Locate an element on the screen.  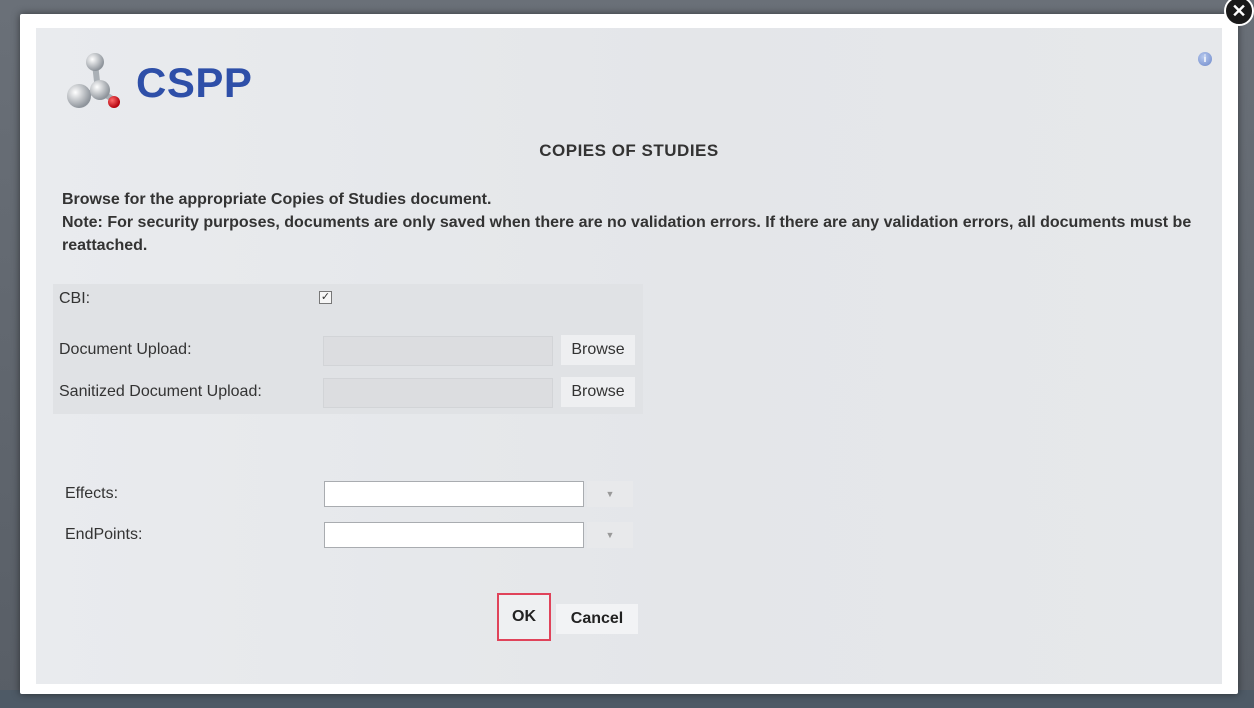
sanitized-browse-button: Browse is located at coordinates (598, 392).